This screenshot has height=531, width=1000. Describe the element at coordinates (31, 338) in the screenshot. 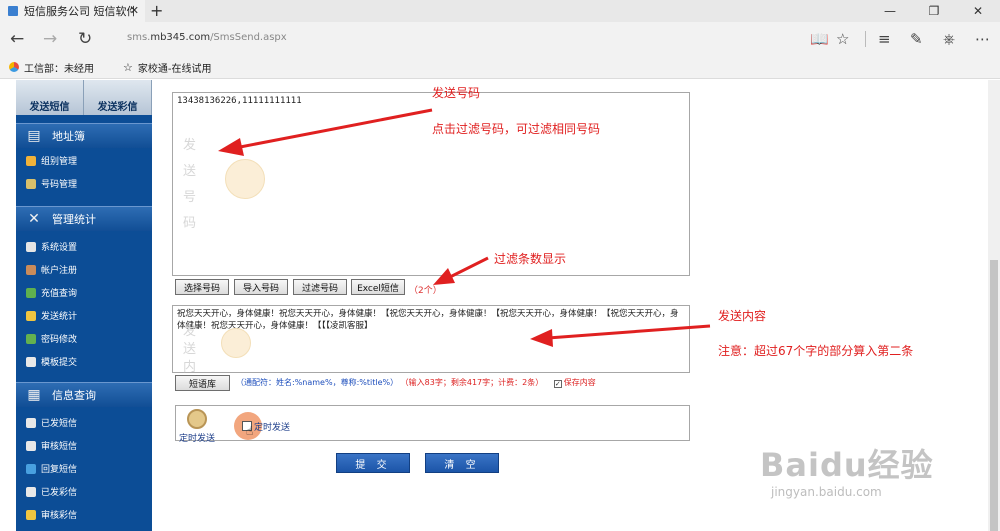

I see `checkmark-icon` at that location.